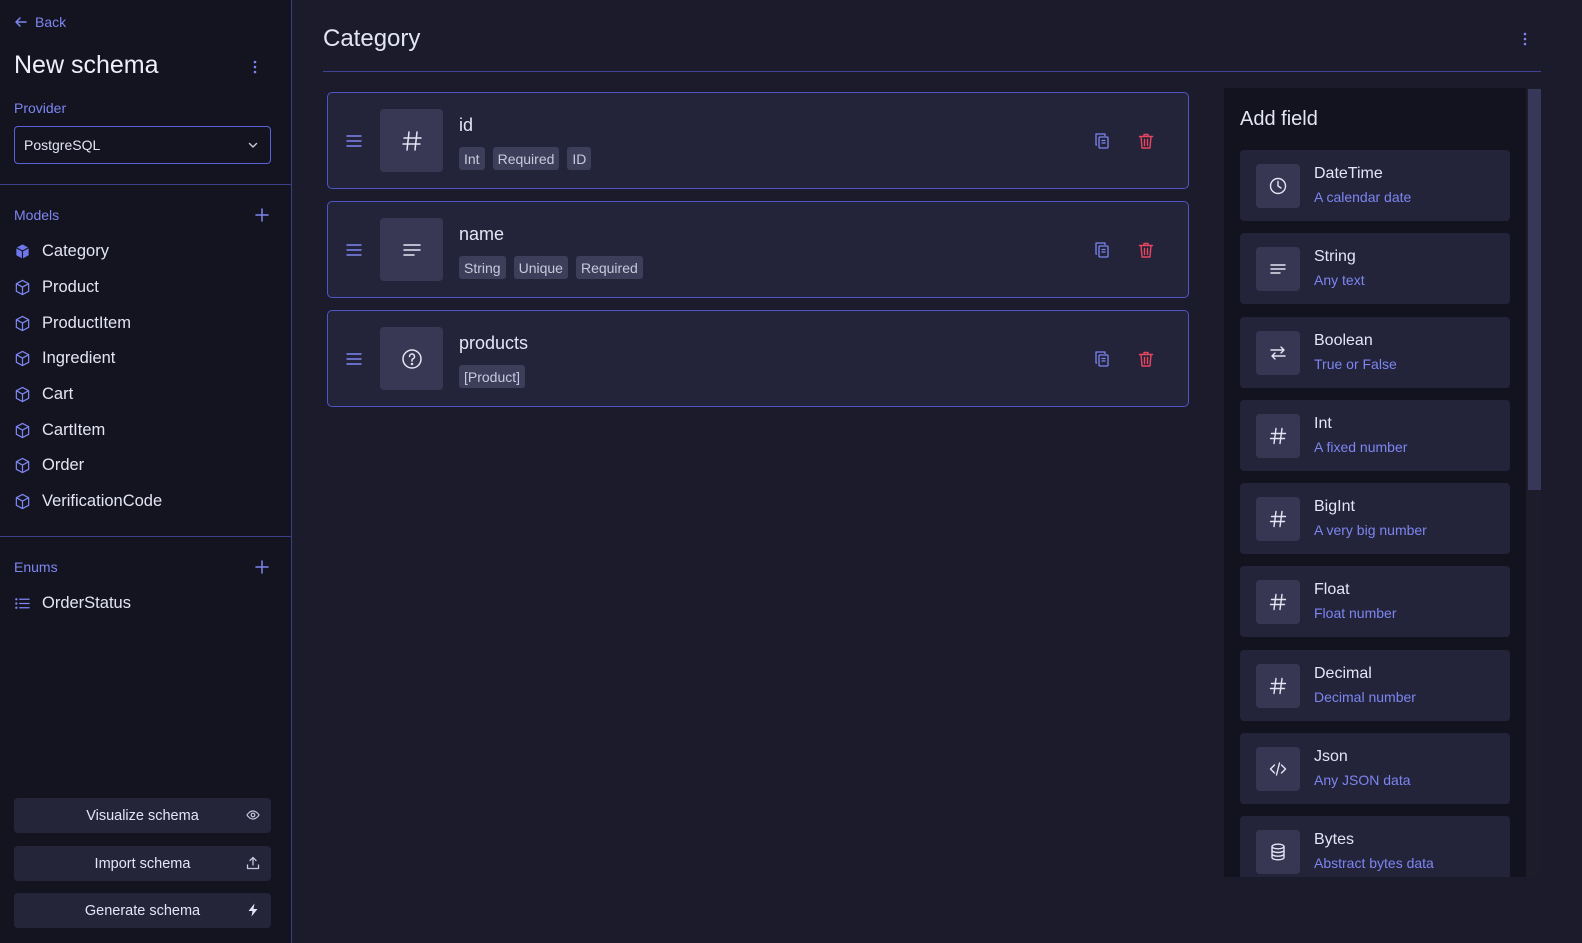 Image resolution: width=1582 pixels, height=943 pixels. I want to click on type-desc: Any text, so click(1339, 280).